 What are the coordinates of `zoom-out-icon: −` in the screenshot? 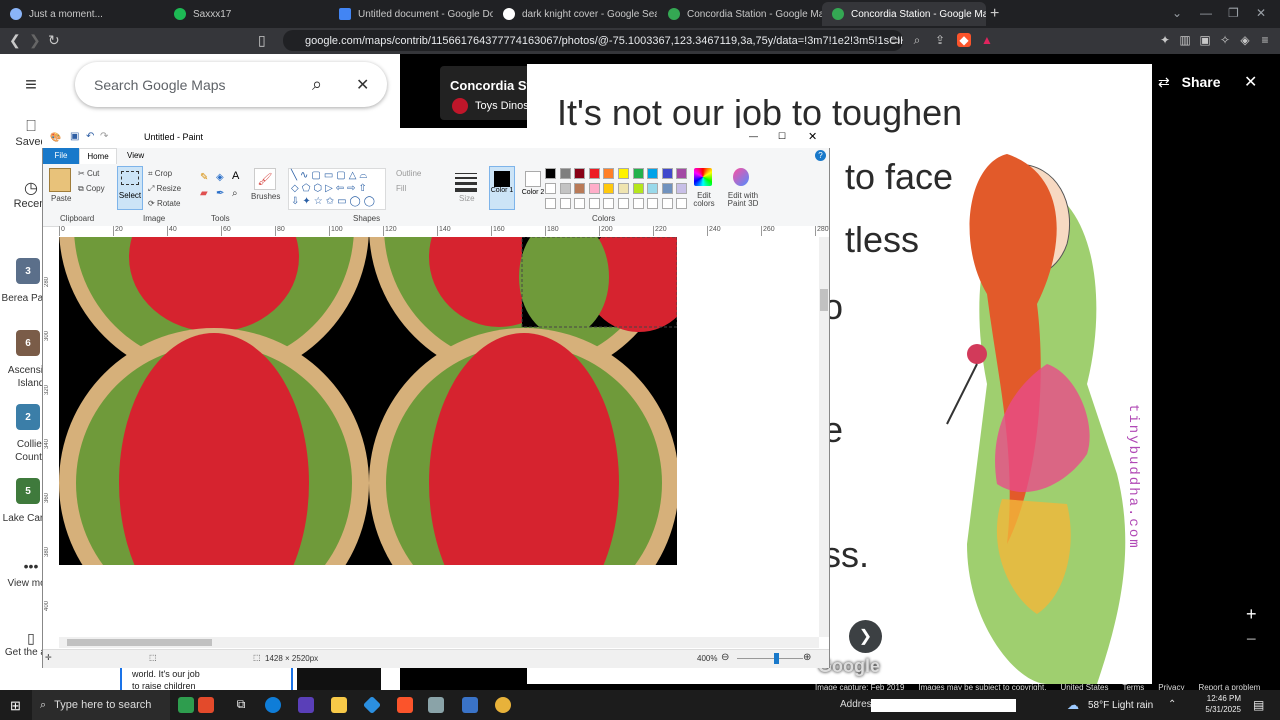 It's located at (1251, 639).